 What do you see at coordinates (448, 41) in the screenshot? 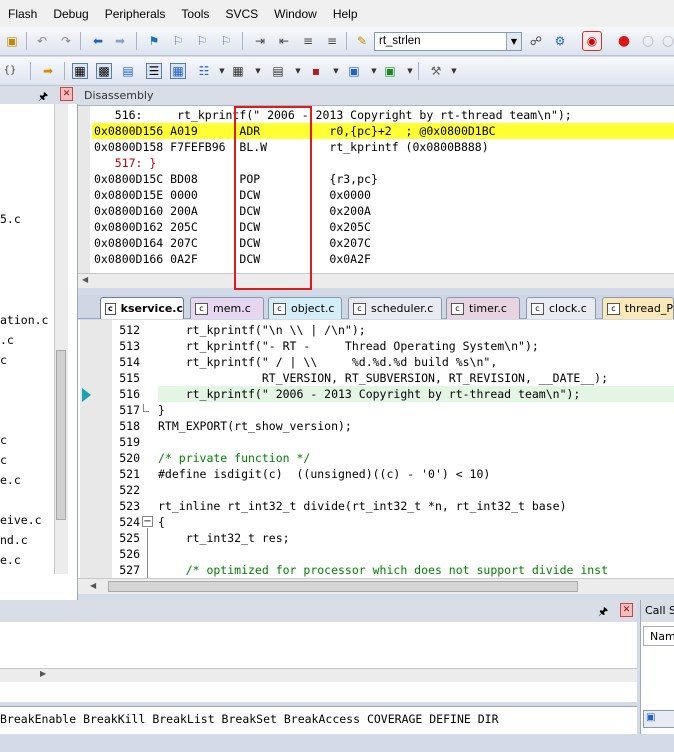
I see `function-combo: rt_strlen ▼` at bounding box center [448, 41].